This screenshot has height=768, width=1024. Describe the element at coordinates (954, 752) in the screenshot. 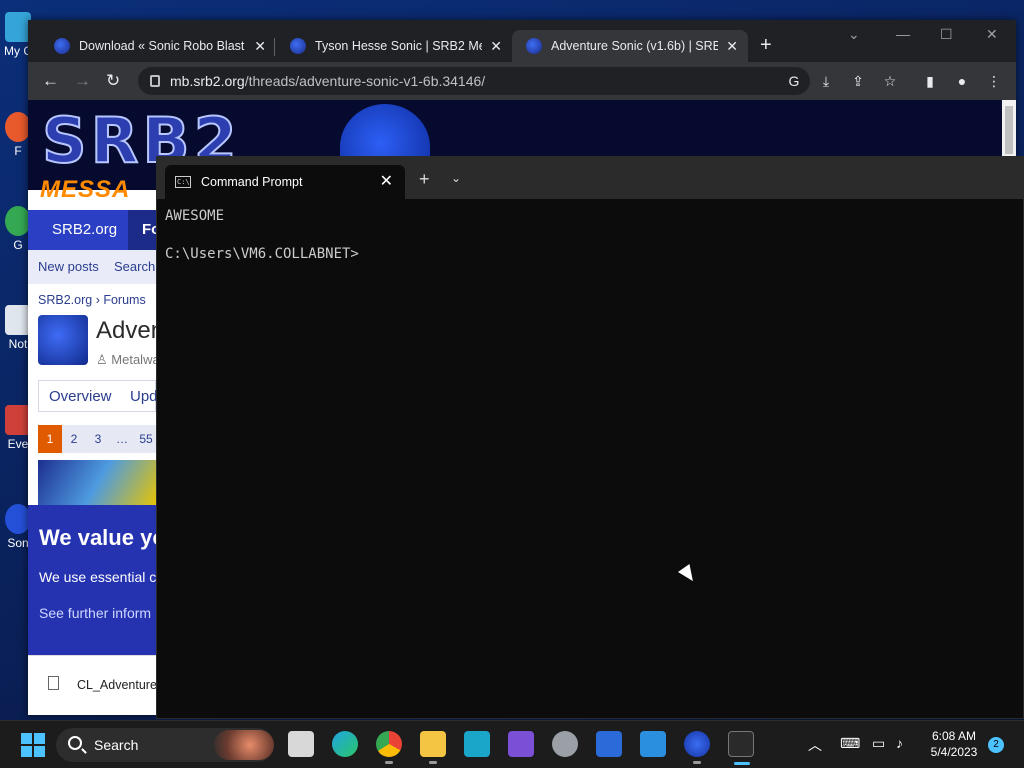

I see `clock-date: 5/4/2023` at that location.